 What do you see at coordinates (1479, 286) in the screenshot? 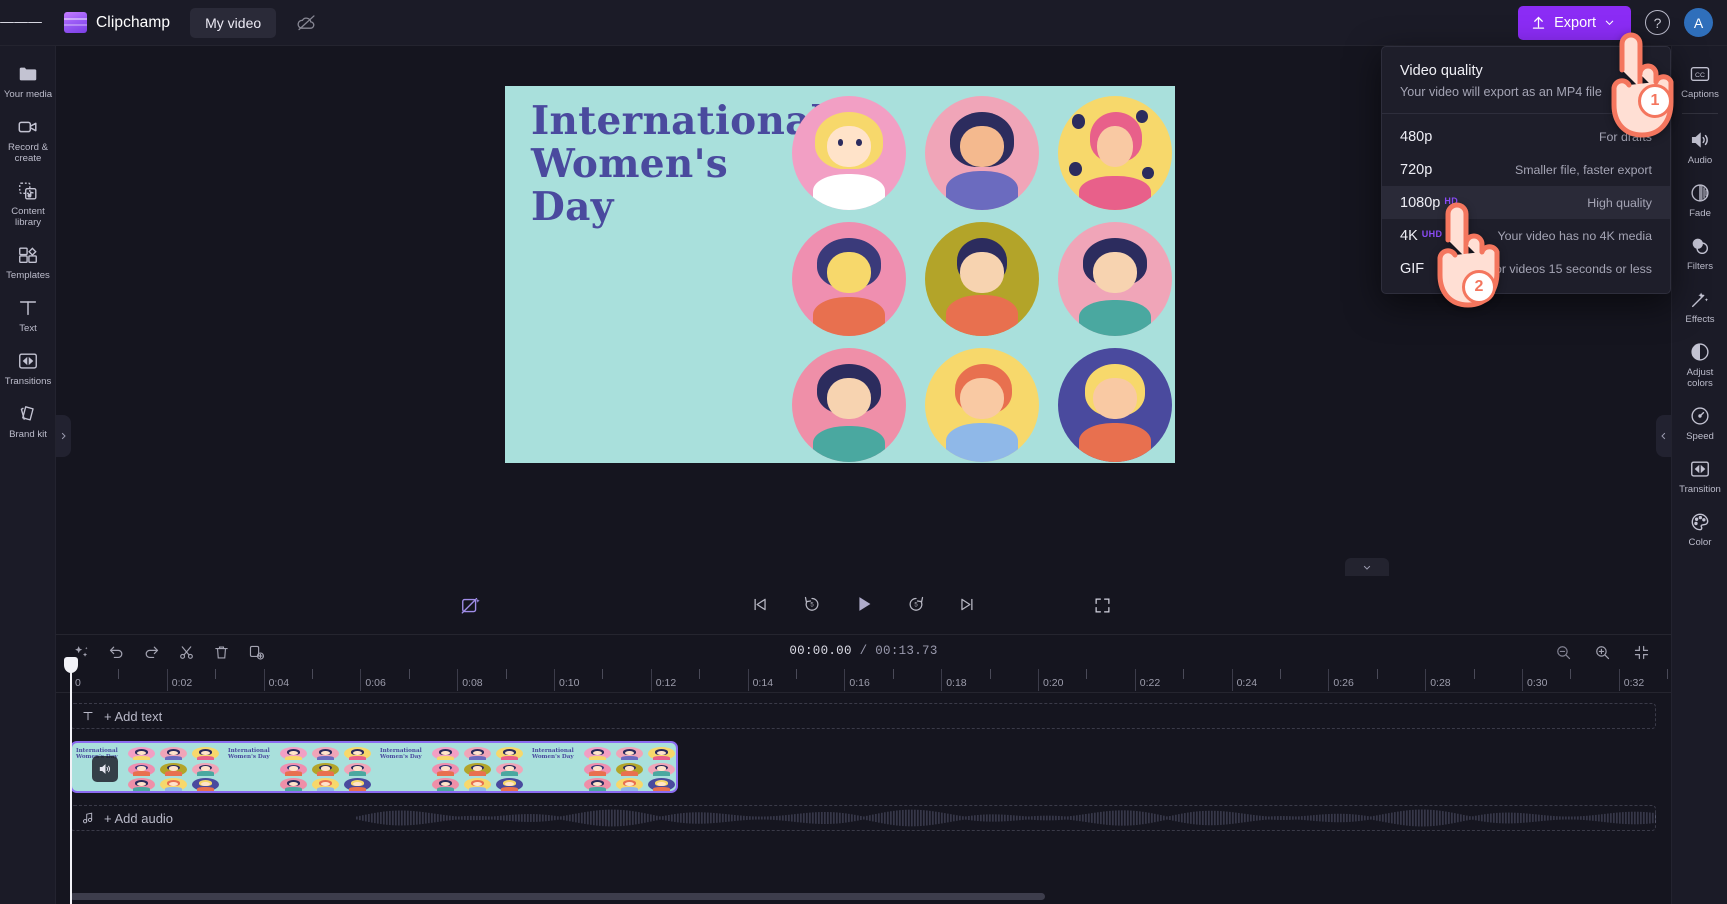
I see `badge-number: 2` at bounding box center [1479, 286].